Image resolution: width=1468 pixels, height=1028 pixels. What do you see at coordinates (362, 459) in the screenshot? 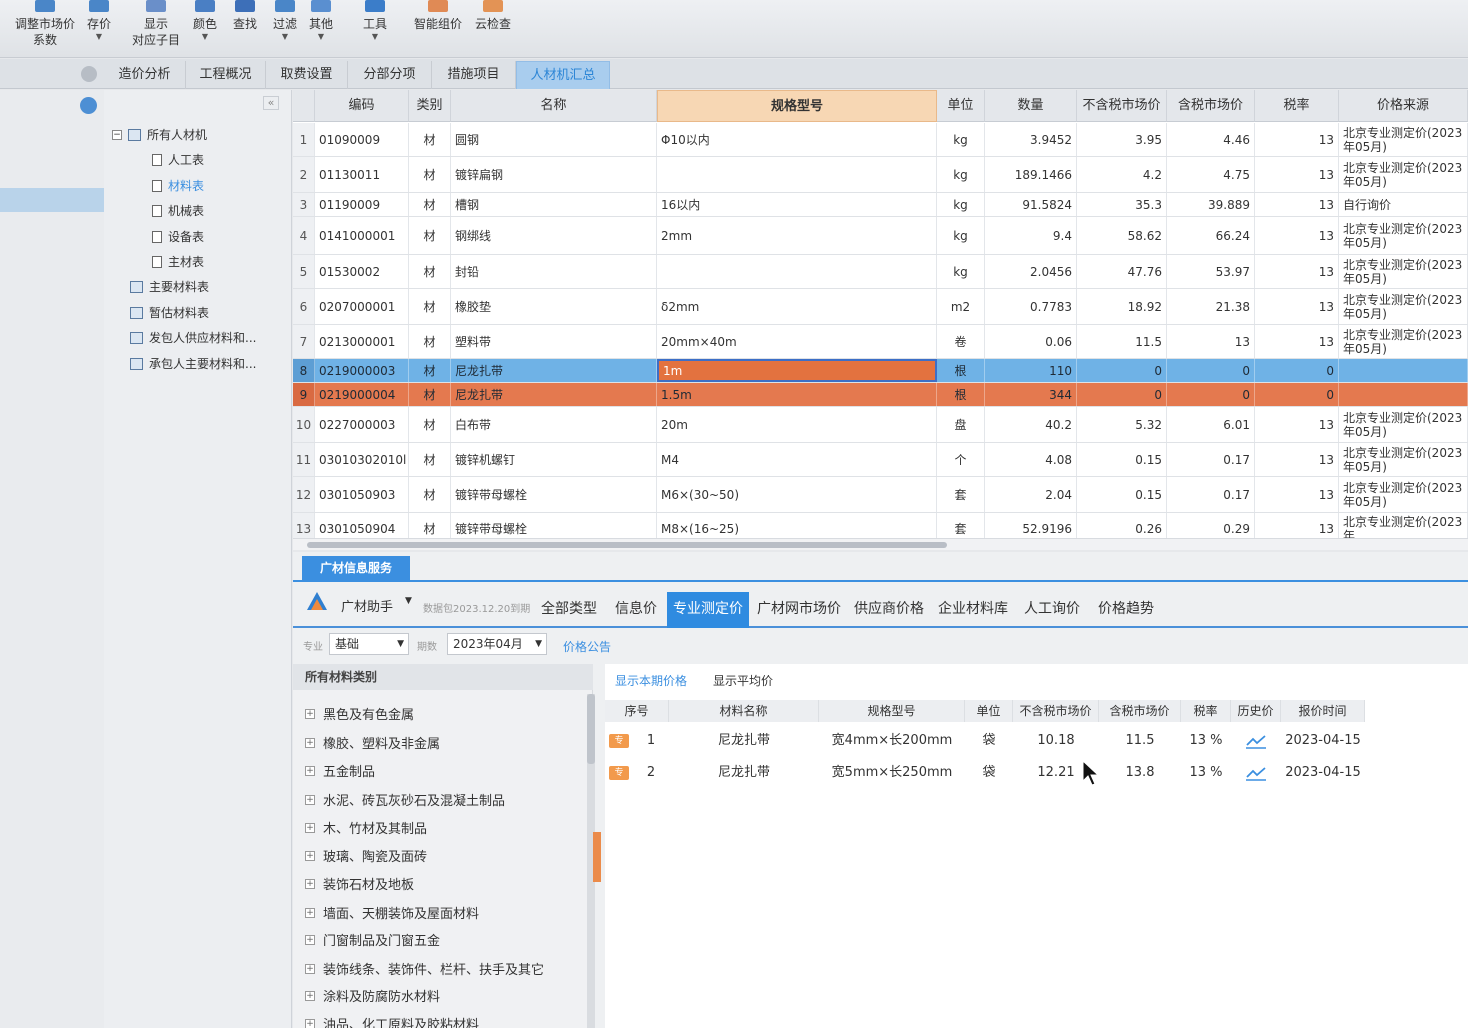
I see `cell-code: 03010302010l` at bounding box center [362, 459].